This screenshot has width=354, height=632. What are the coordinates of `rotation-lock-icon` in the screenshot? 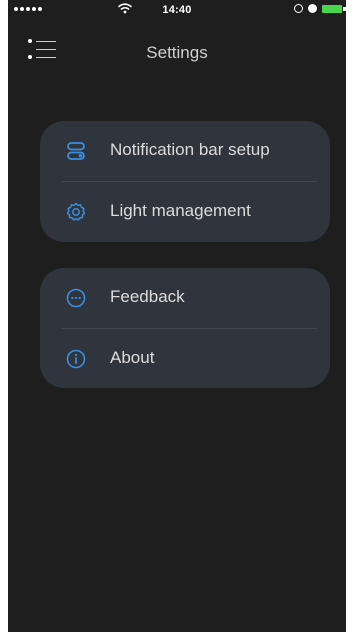 It's located at (298, 8).